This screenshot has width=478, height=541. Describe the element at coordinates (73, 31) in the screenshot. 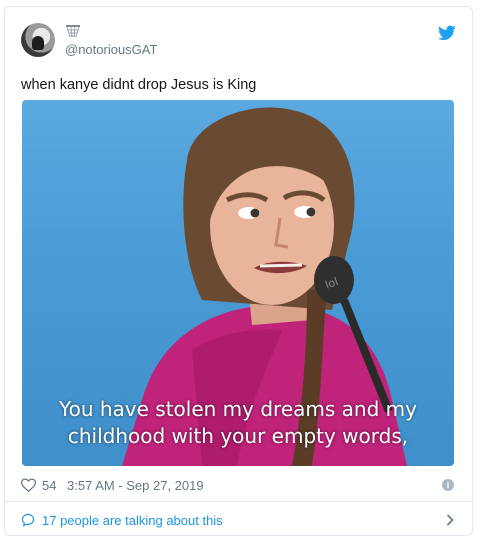

I see `basketball-net-emoji-icon` at that location.